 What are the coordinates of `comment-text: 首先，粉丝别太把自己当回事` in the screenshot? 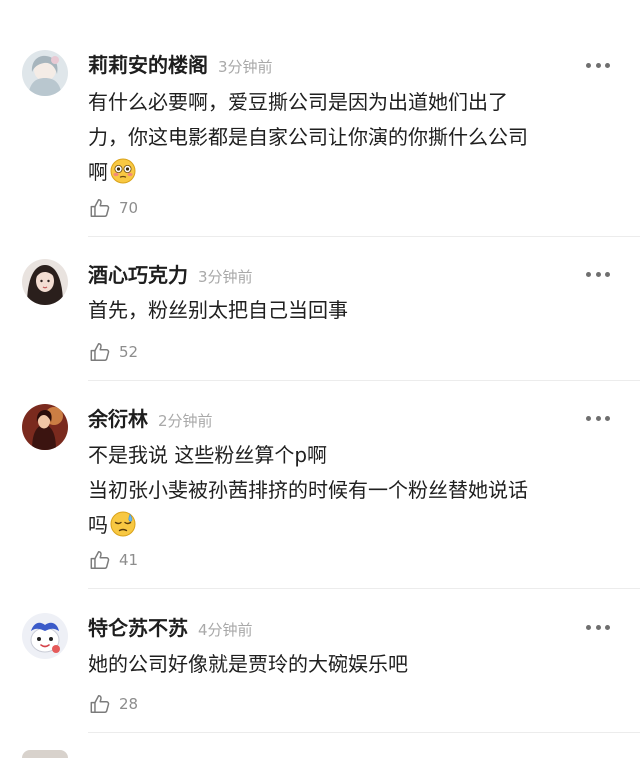 It's located at (353, 310).